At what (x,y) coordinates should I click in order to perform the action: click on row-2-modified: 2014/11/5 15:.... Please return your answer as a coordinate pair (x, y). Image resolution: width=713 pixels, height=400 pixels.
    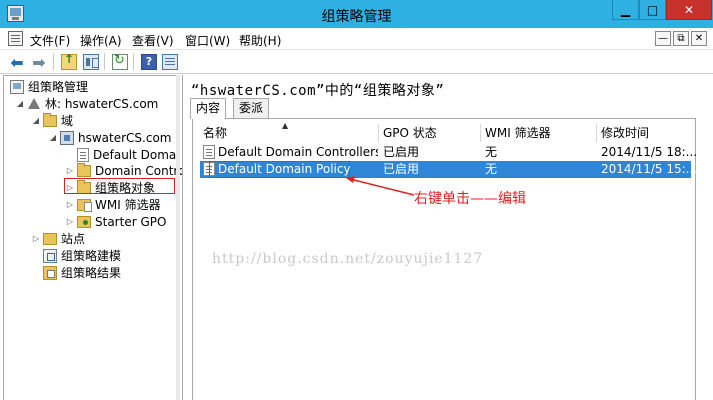
    Looking at the image, I should click on (649, 169).